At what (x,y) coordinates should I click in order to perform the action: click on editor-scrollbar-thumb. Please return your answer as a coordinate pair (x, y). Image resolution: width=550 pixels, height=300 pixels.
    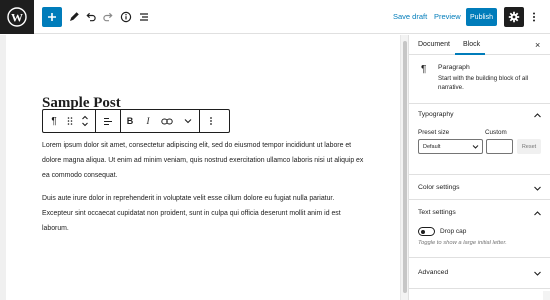
    Looking at the image, I should click on (405, 167).